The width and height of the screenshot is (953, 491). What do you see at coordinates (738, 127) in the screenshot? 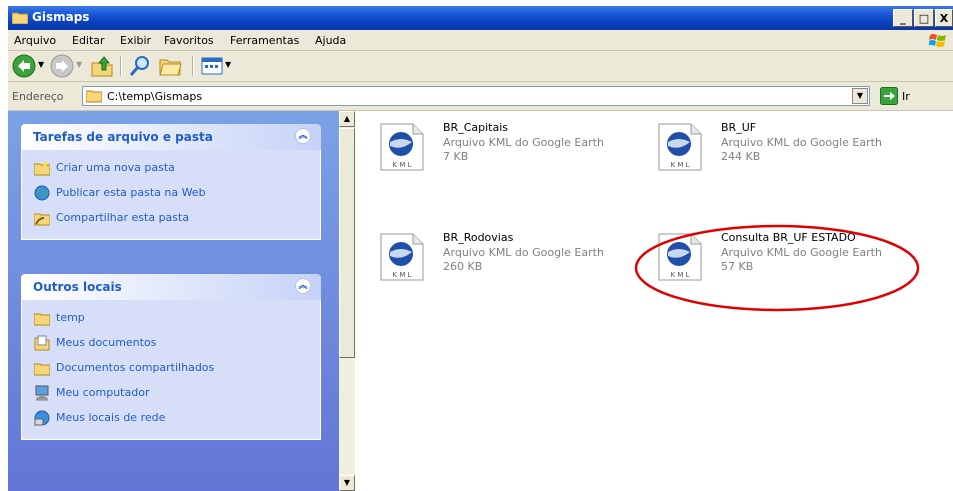
I see `file-name: BR_UF` at bounding box center [738, 127].